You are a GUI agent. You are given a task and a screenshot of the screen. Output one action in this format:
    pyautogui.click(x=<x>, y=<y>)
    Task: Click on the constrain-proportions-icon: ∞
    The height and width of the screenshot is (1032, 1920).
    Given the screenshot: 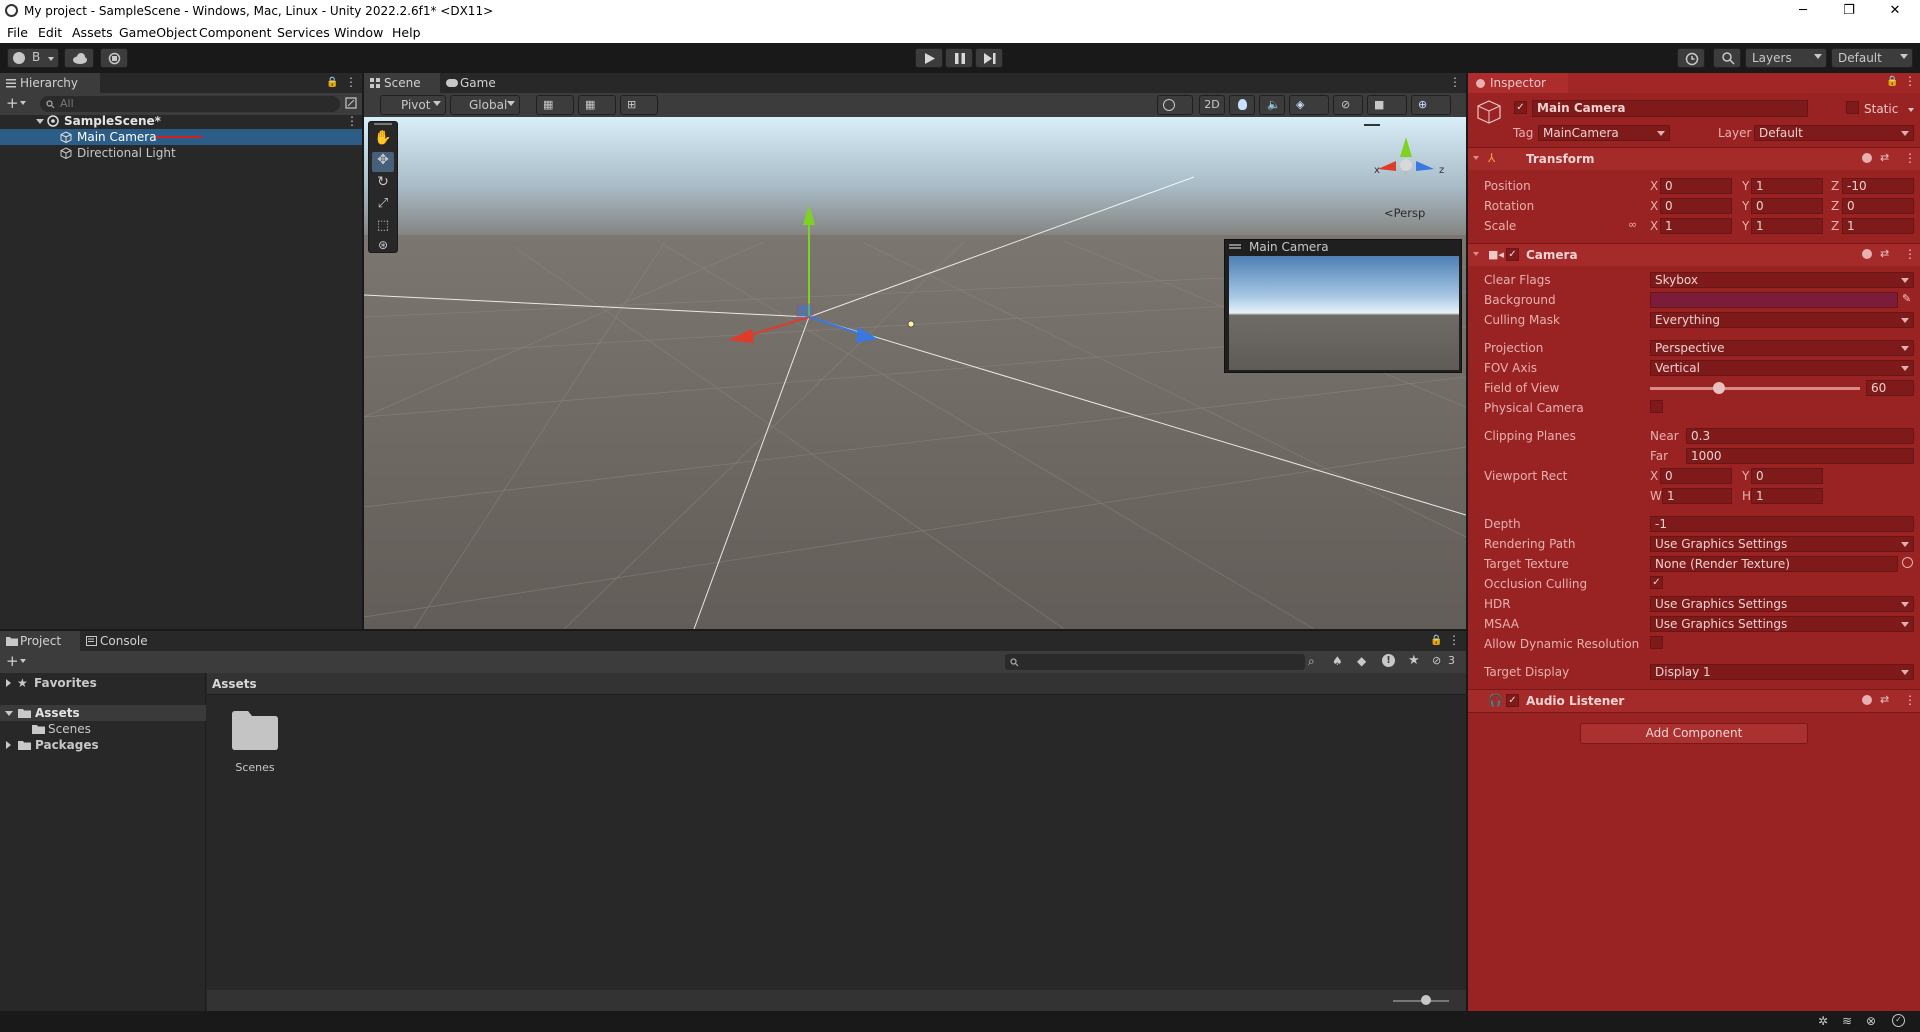 What is the action you would take?
    pyautogui.click(x=1632, y=224)
    